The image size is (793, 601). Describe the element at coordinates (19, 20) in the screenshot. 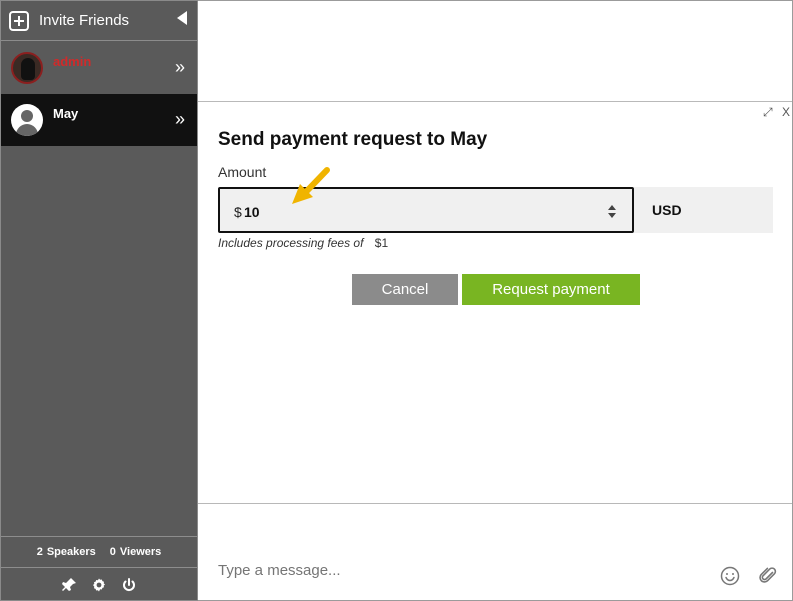

I see `plus-icon` at that location.